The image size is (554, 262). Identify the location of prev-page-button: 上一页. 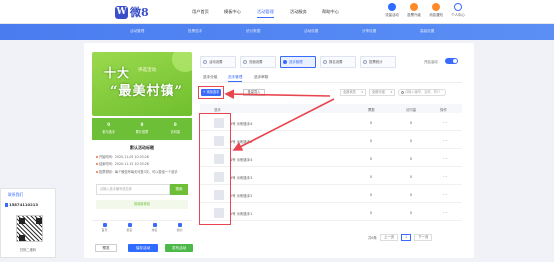
(389, 237).